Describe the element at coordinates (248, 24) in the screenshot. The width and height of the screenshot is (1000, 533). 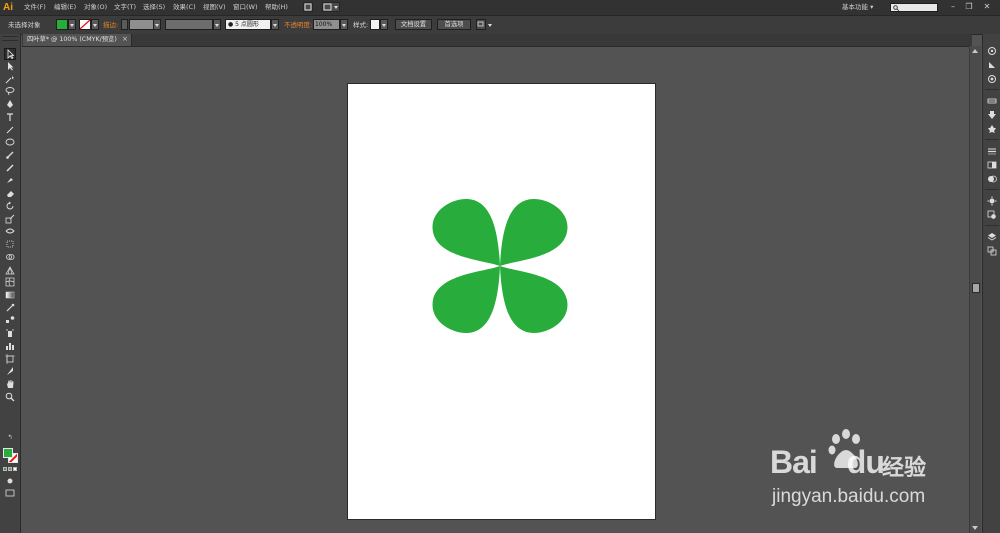
I see `brush-definition-field: ● 5 点圆形` at that location.